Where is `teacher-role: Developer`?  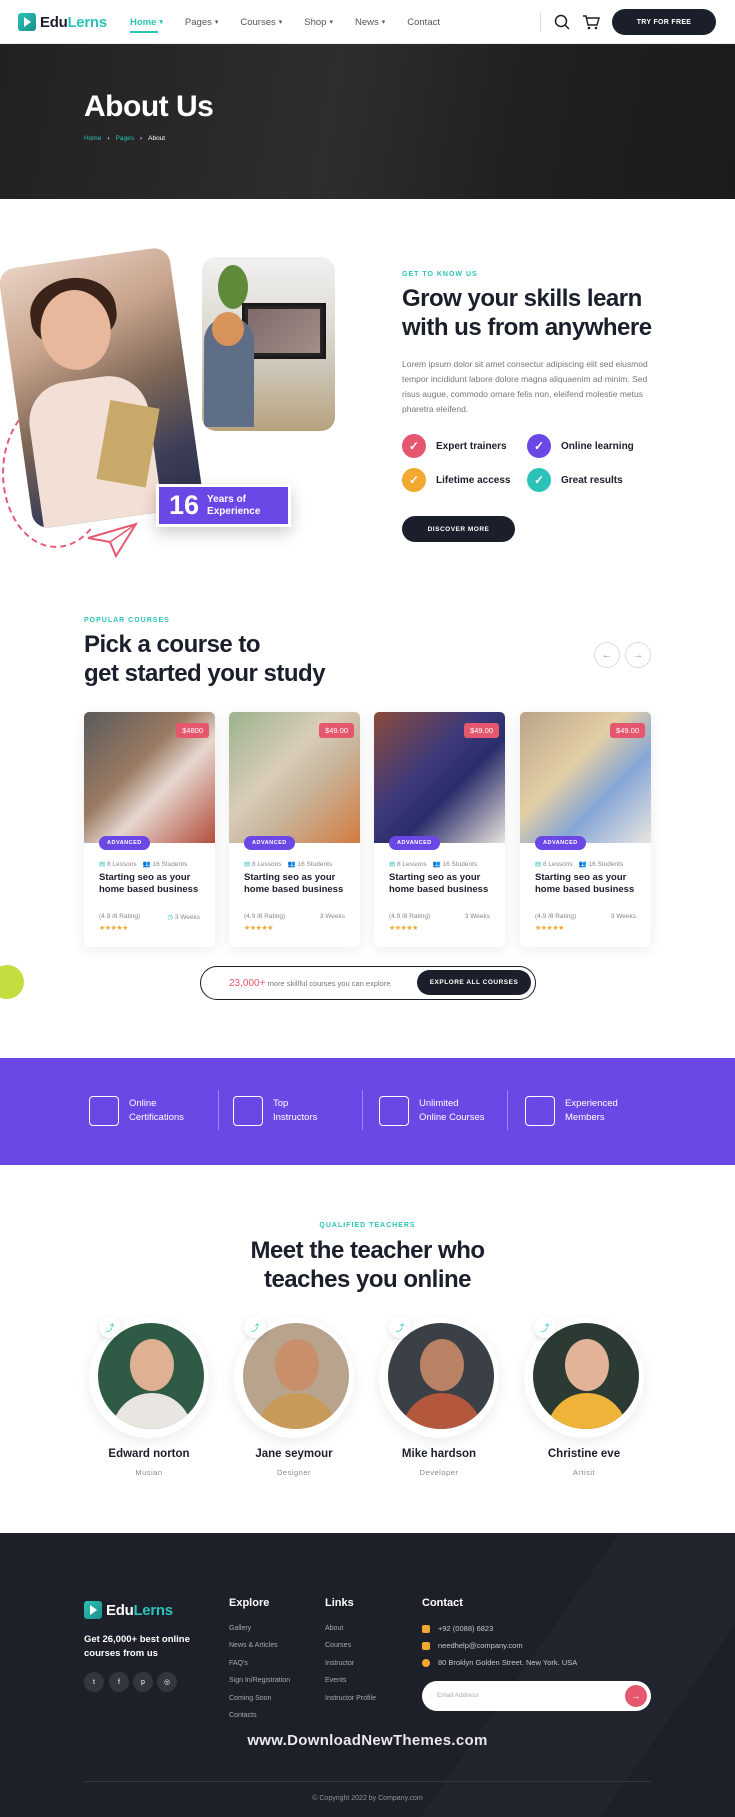 teacher-role: Developer is located at coordinates (439, 1472).